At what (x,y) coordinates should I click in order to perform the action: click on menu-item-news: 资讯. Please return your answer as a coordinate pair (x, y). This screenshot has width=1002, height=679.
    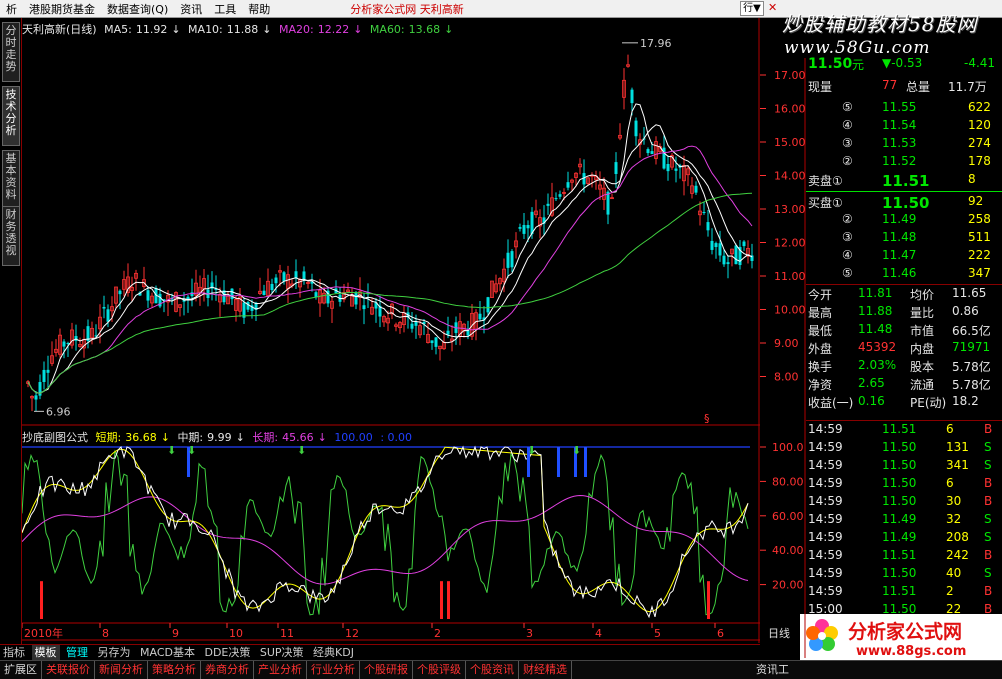
    Looking at the image, I should click on (191, 9).